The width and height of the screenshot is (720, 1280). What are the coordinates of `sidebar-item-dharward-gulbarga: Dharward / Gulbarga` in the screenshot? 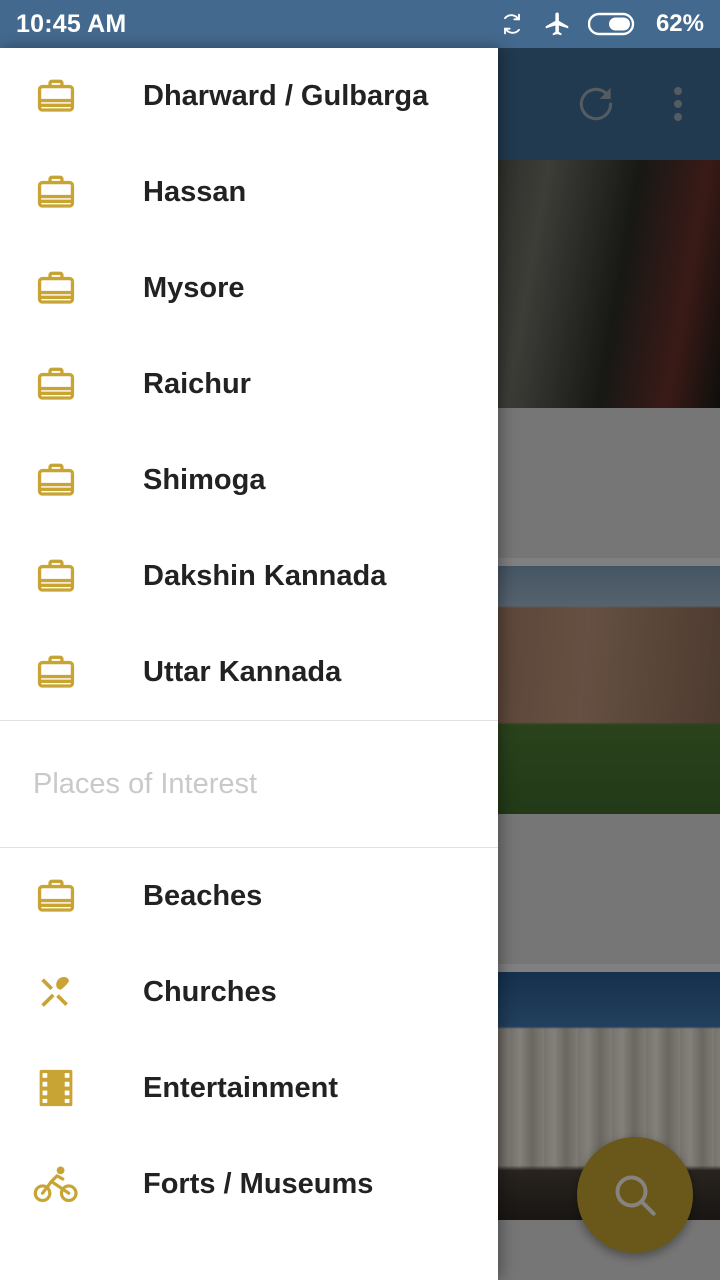 It's located at (249, 96).